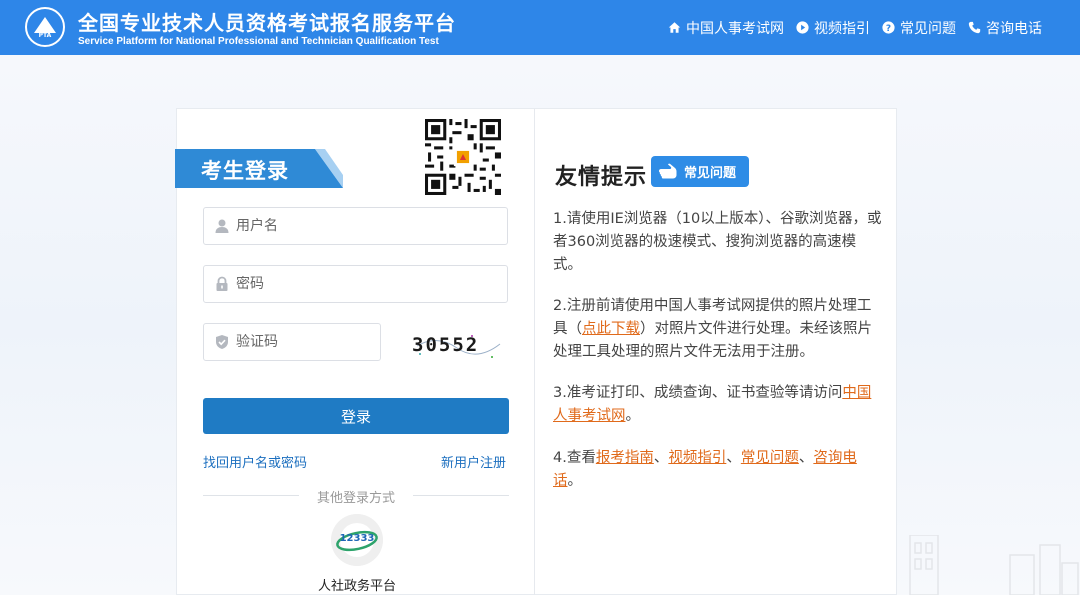  I want to click on shield-check-icon, so click(222, 342).